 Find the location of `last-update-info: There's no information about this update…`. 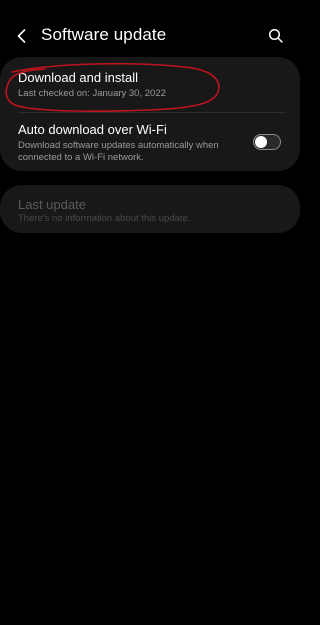

last-update-info: There's no information about this update… is located at coordinates (104, 218).